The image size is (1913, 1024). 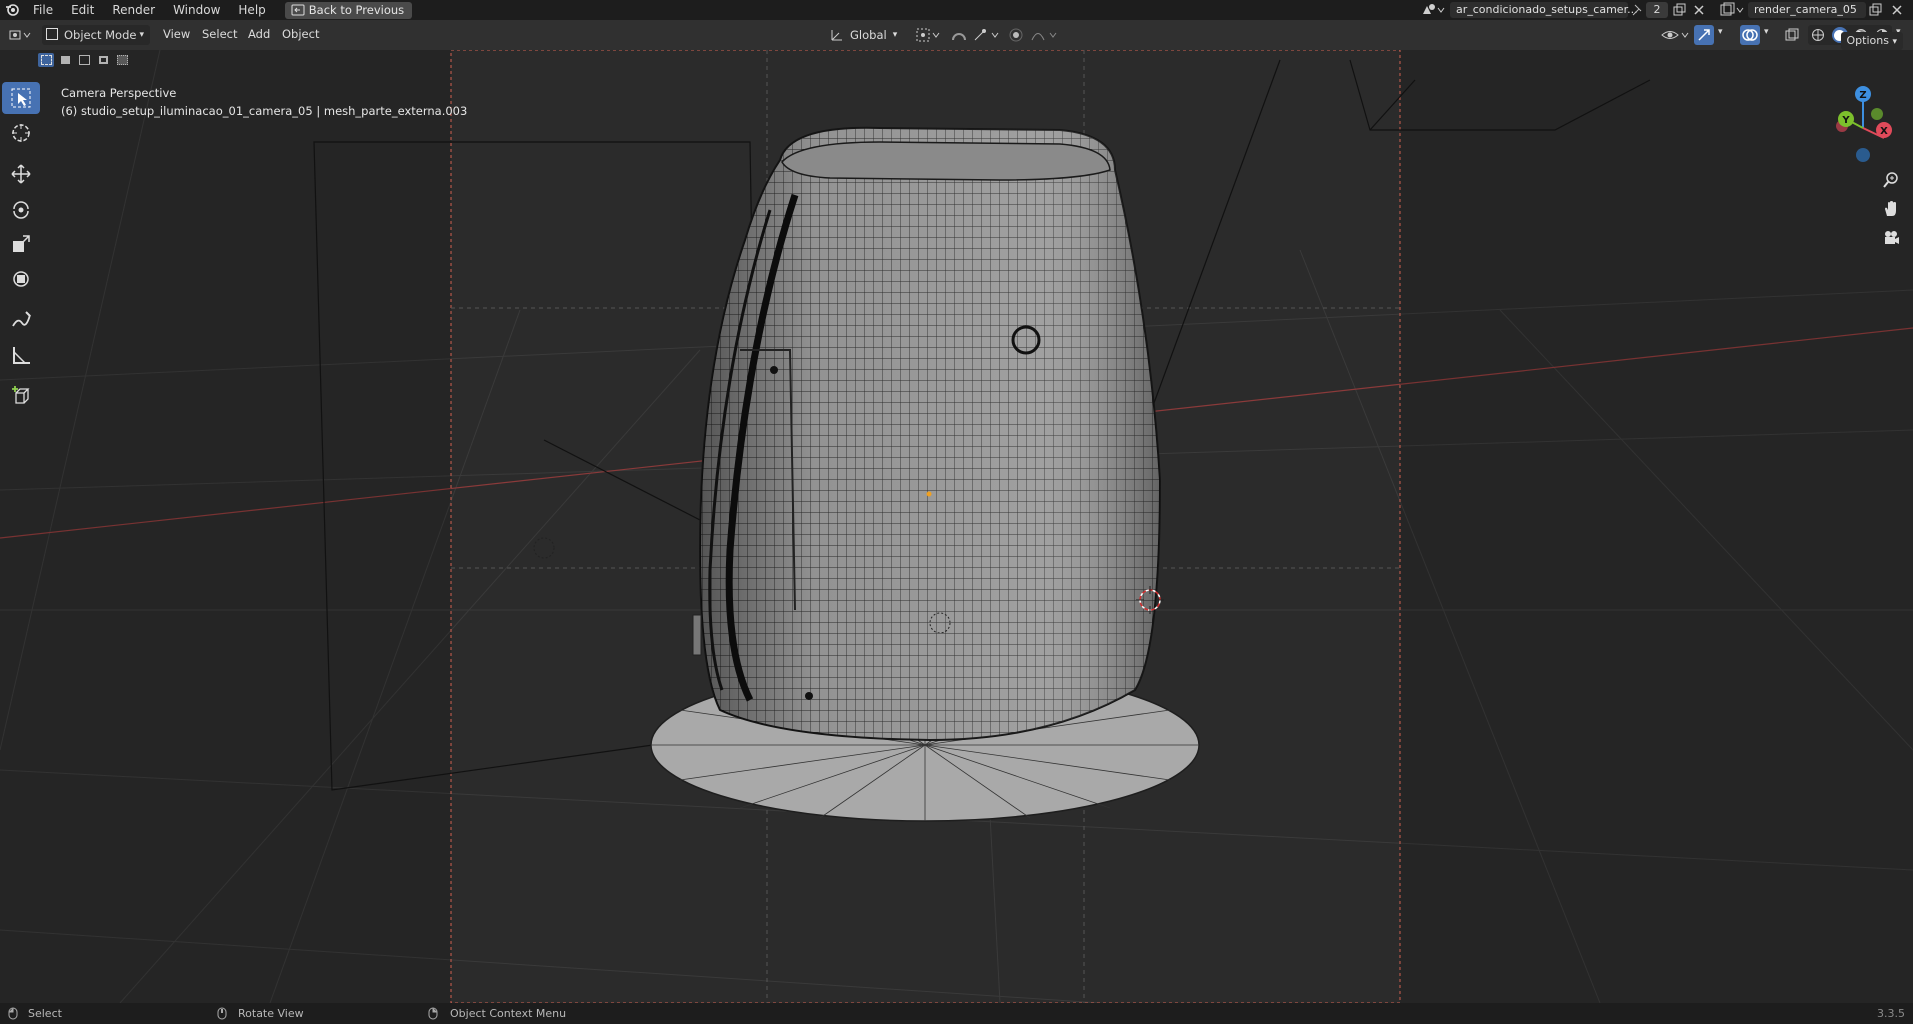 I want to click on pin-icon, so click(x=1637, y=10).